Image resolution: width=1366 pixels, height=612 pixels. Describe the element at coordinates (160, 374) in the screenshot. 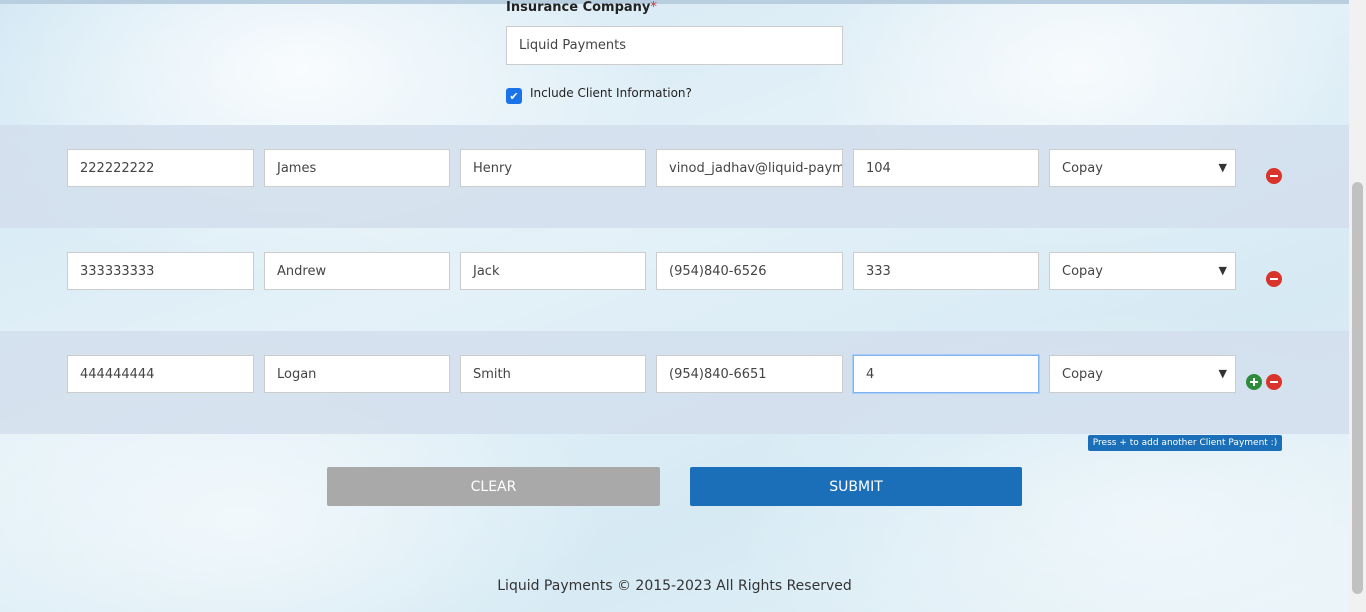

I see `client-id-input: 444444444` at that location.